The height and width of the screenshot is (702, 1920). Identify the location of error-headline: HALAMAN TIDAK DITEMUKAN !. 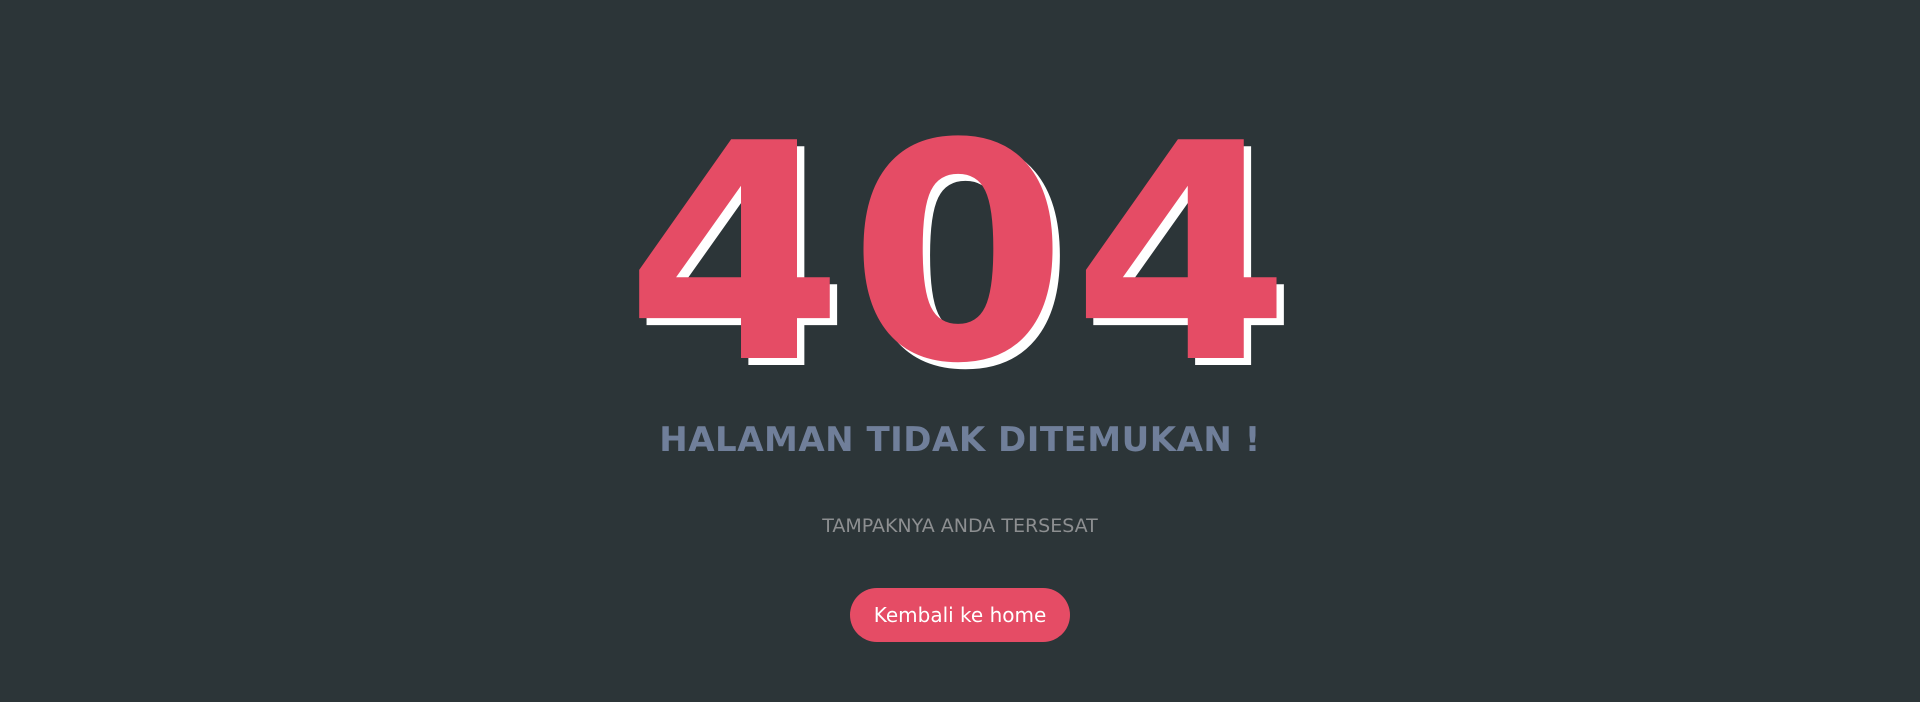
(960, 440).